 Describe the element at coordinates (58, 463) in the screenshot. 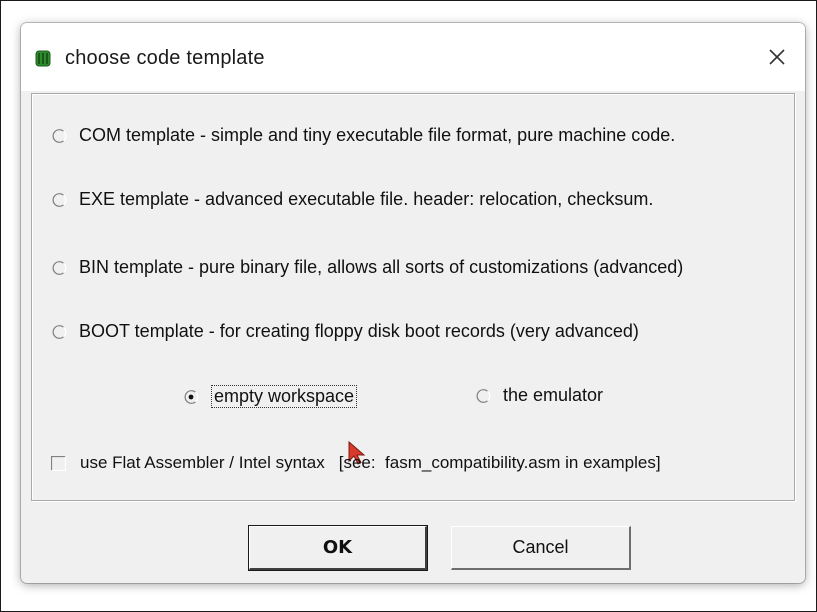

I see `checkbox-unchecked-icon` at that location.